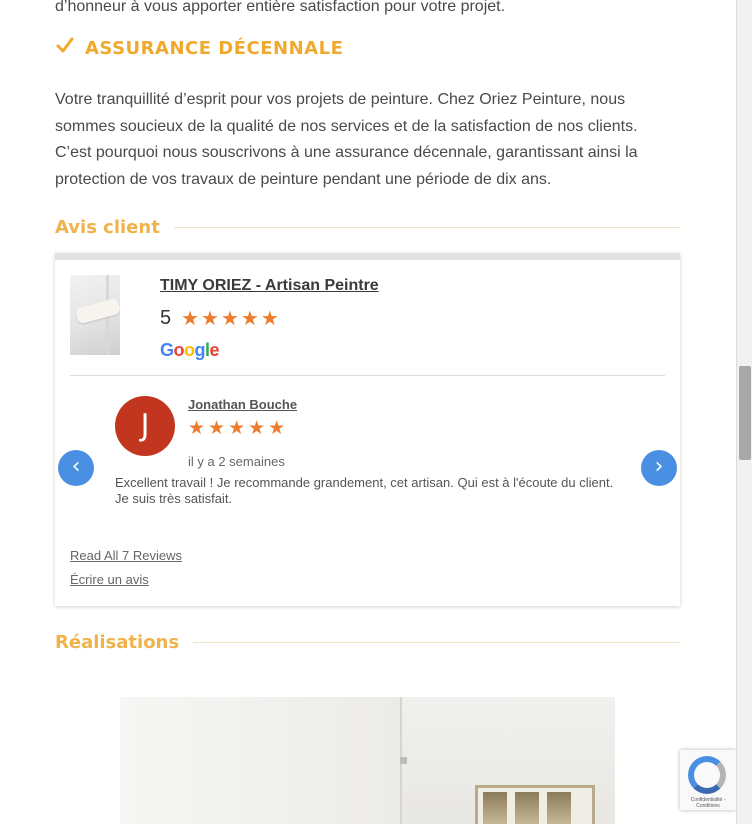 The height and width of the screenshot is (824, 752). I want to click on review-time: il y a 2 semaines, so click(236, 461).